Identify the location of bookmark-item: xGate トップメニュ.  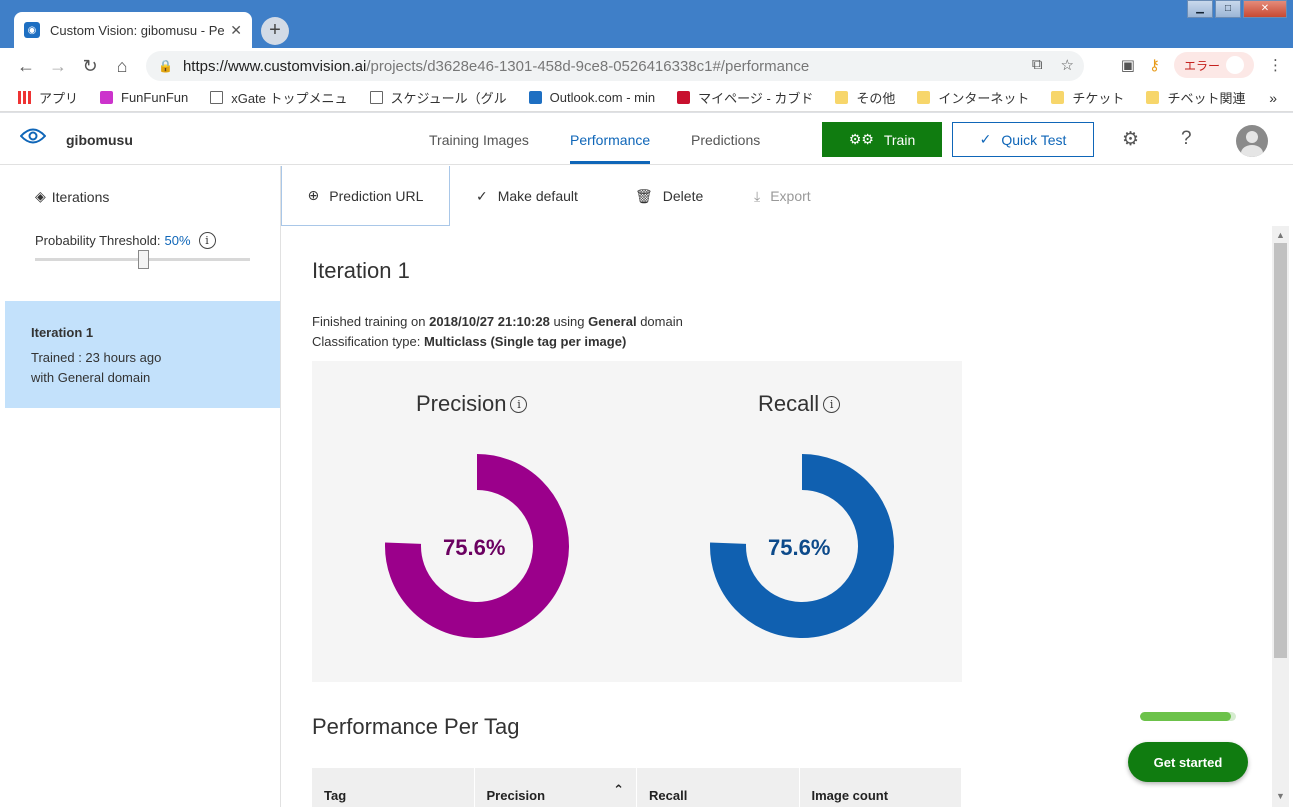
(279, 97).